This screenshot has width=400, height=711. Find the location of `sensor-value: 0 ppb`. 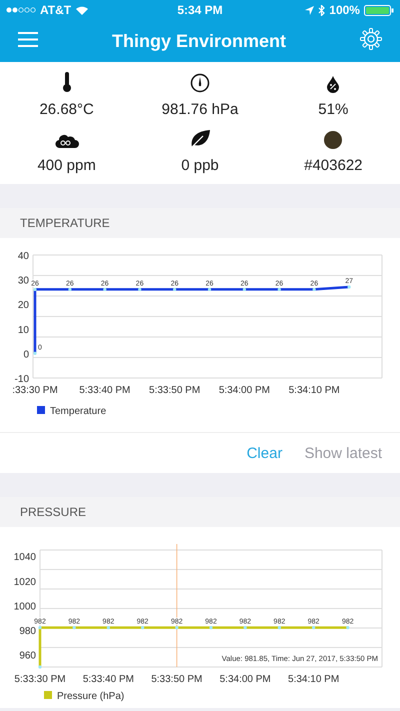

sensor-value: 0 ppb is located at coordinates (200, 165).